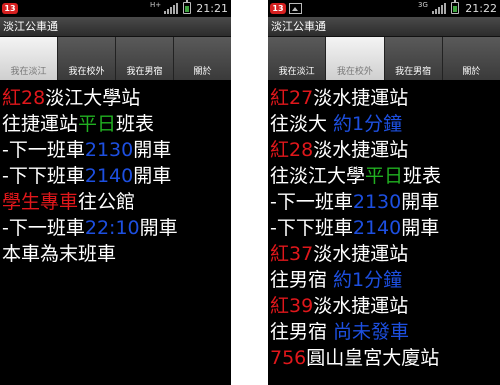 This screenshot has width=500, height=385. I want to click on schedule-line: 往淡江大學平日班表, so click(385, 176).